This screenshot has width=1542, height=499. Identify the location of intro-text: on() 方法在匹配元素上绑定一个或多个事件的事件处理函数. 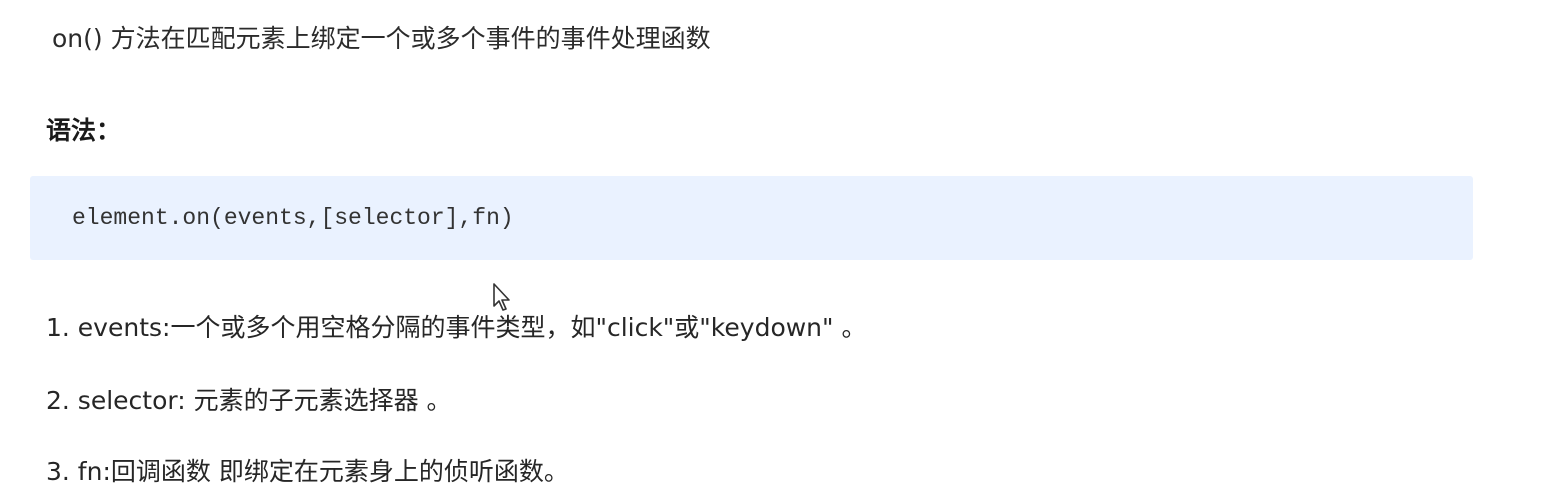
(381, 38).